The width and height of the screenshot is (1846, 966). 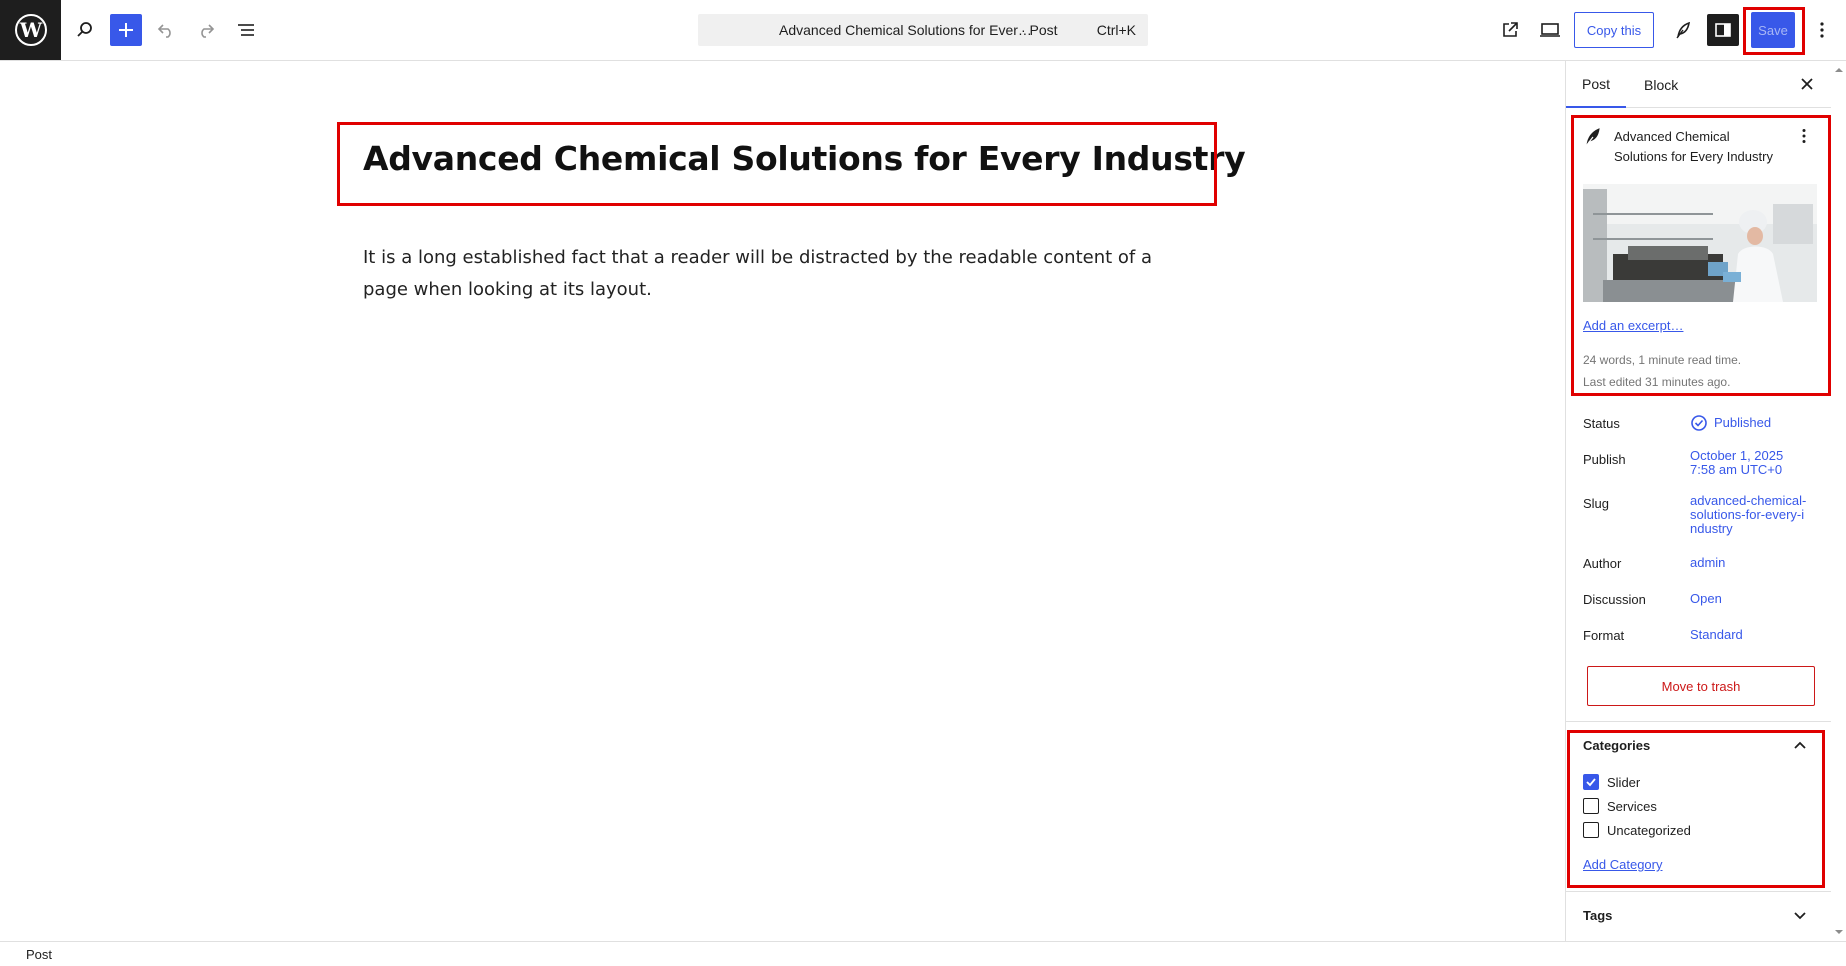 I want to click on published-status-icon, so click(x=1699, y=424).